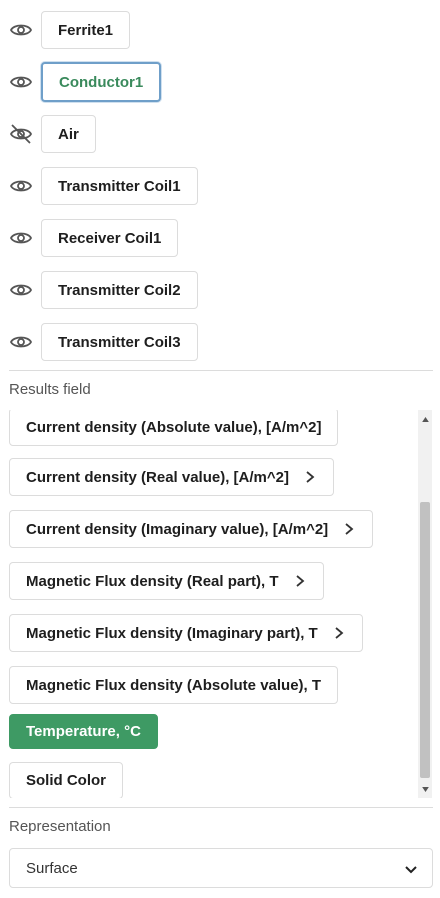  Describe the element at coordinates (110, 238) in the screenshot. I see `object-button-receiver-coil1: Receiver Coil1` at that location.